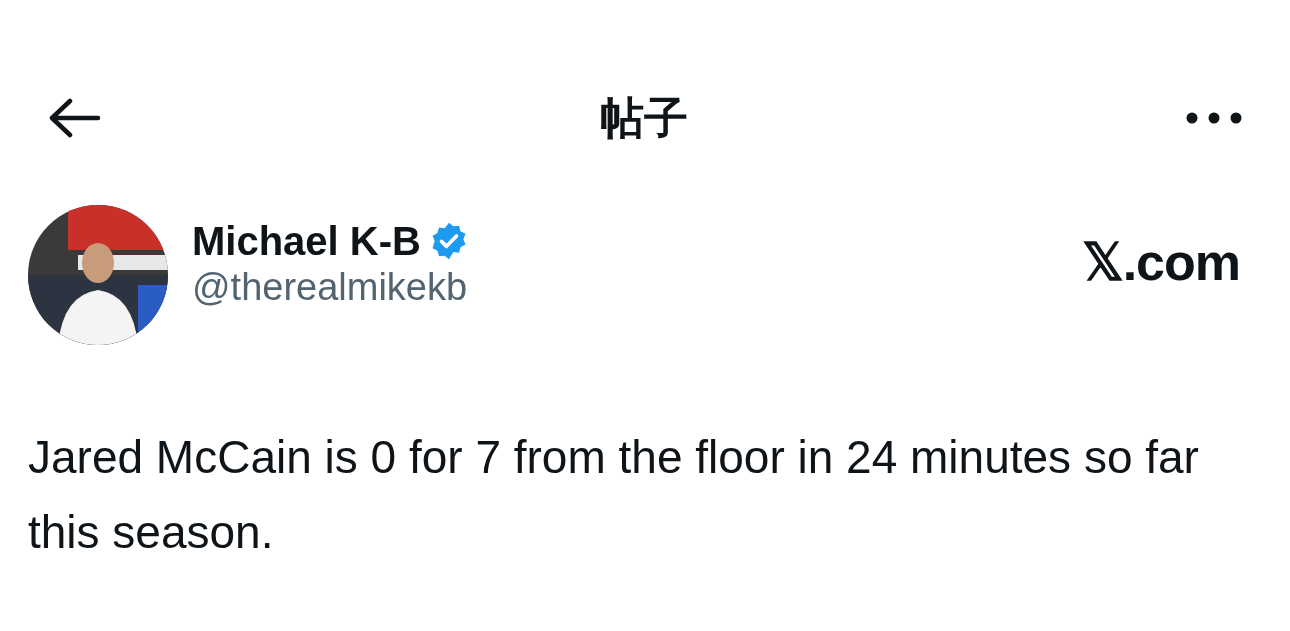 The image size is (1290, 631). I want to click on author-name: Michael K-B, so click(306, 241).